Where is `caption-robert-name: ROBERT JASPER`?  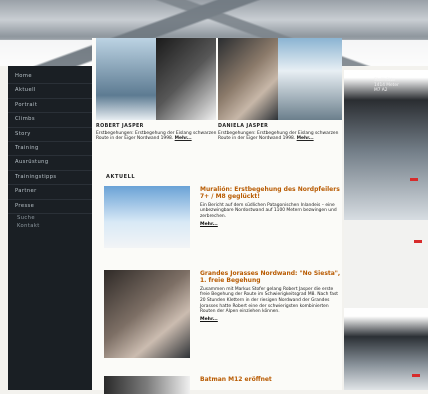
caption-robert-name: ROBERT JASPER is located at coordinates (120, 126).